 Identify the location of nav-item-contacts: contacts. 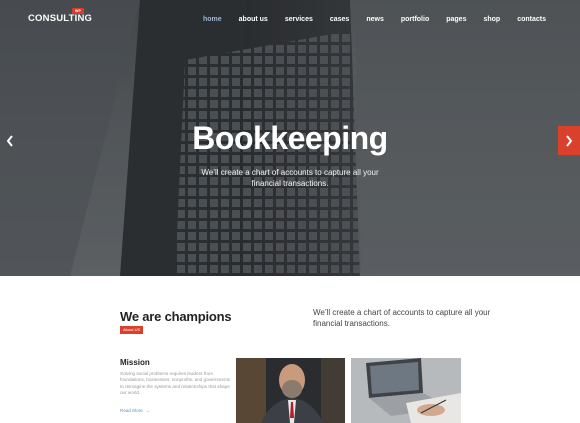
(531, 19).